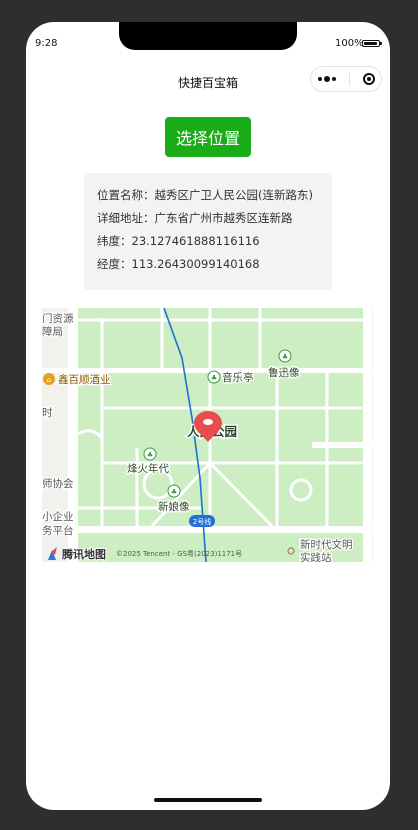 This screenshot has height=830, width=418. Describe the element at coordinates (114, 241) in the screenshot. I see `latitude-label: 纬度：` at that location.